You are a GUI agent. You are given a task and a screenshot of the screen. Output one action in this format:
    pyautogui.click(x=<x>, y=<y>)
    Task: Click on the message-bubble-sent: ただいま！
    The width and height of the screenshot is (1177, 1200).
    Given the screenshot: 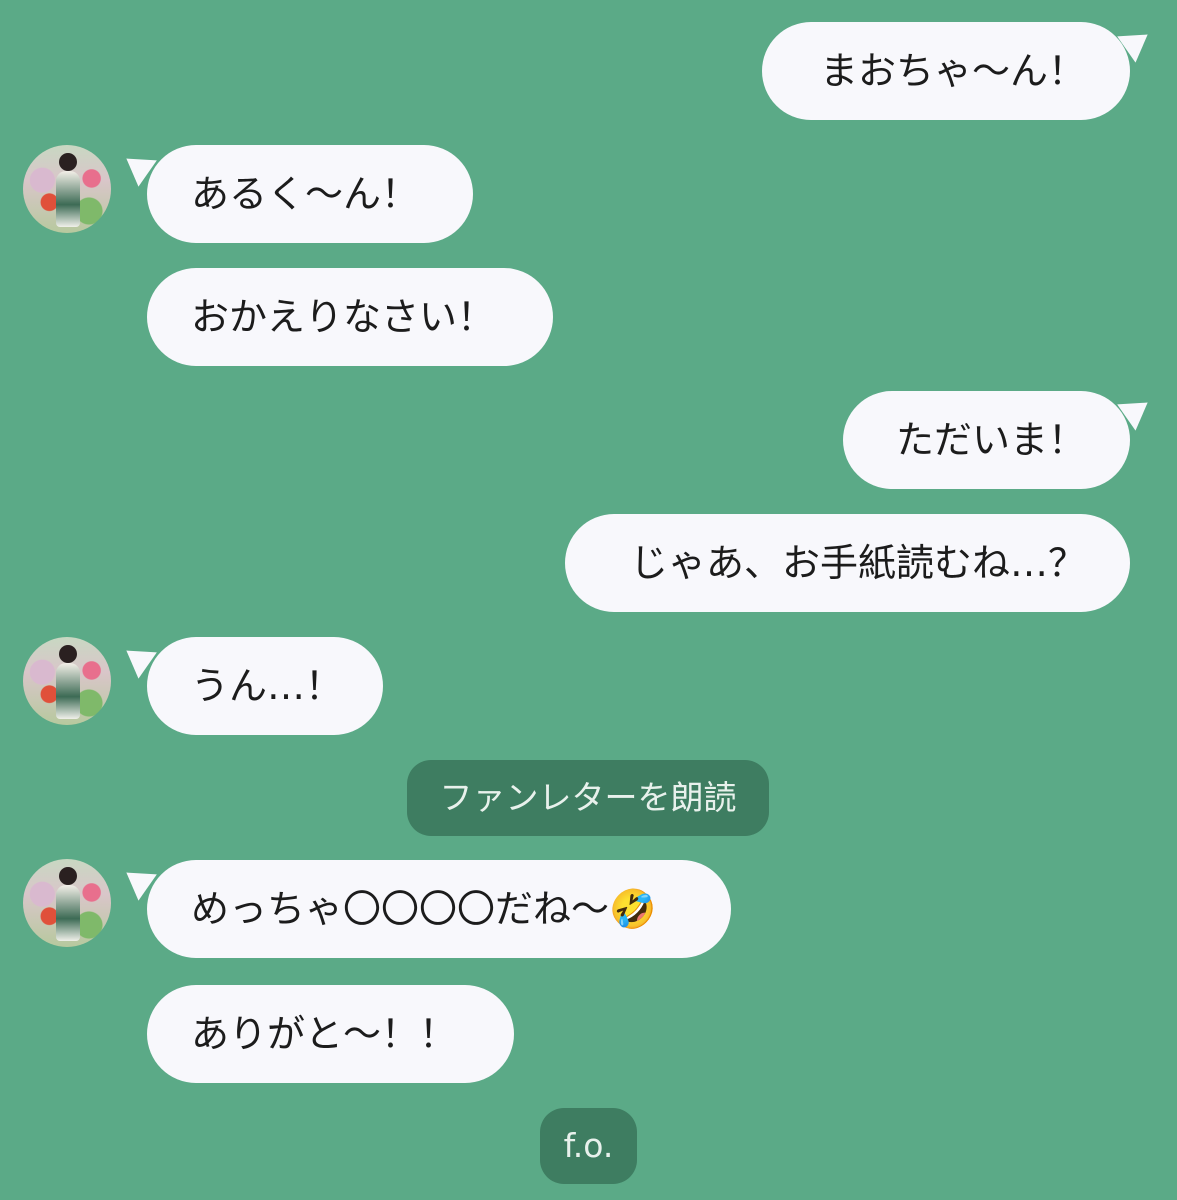 What is the action you would take?
    pyautogui.click(x=986, y=440)
    